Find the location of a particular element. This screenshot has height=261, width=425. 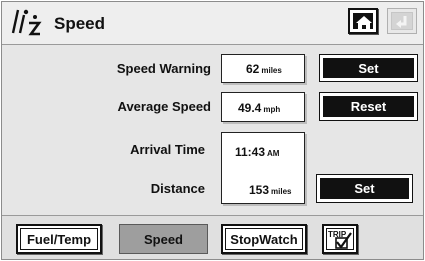

average-speed-reset-label: Reset is located at coordinates (368, 106).